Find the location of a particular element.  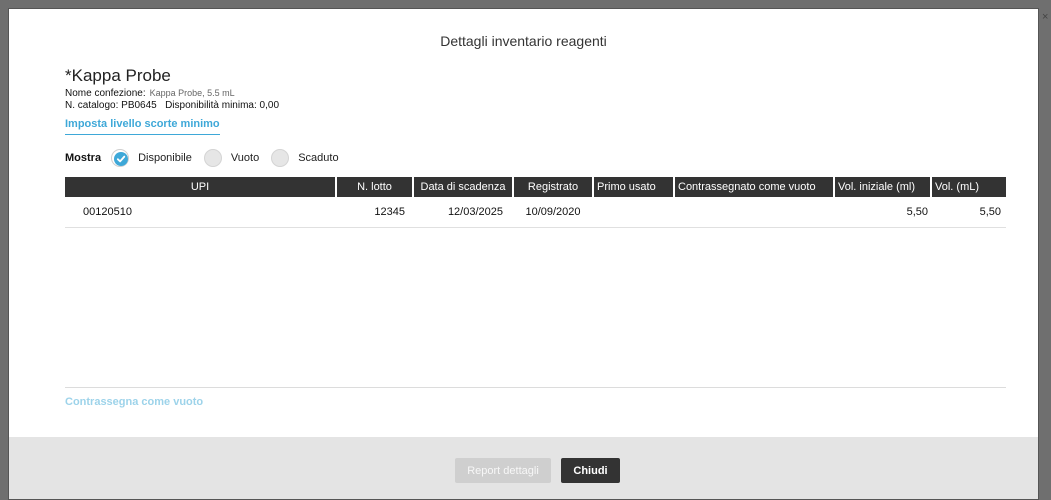

close-icon: × is located at coordinates (1045, 17).